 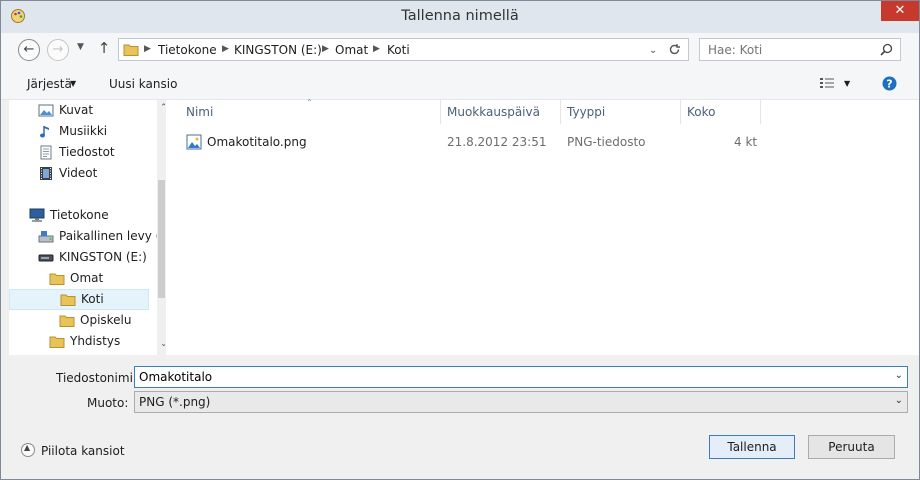 I want to click on hide-folders-button: Piilota kansiot, so click(x=83, y=451).